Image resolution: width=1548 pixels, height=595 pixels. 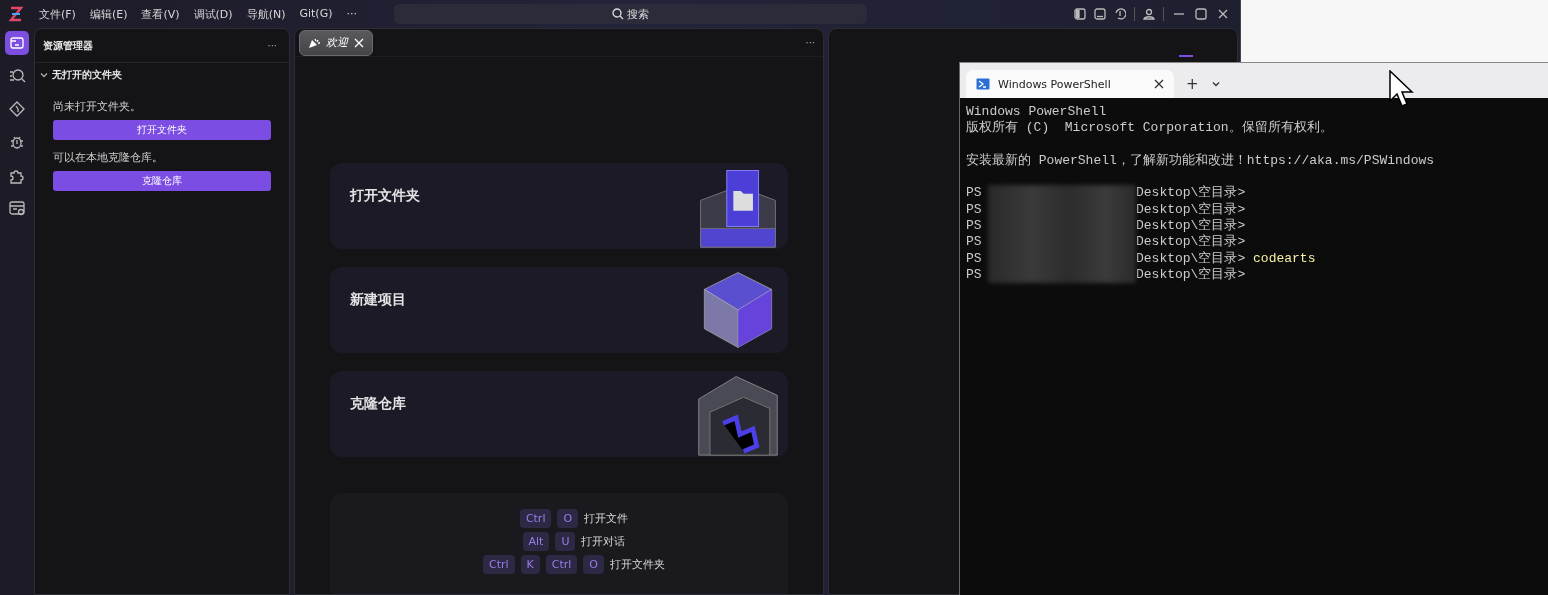 What do you see at coordinates (559, 414) in the screenshot?
I see `action-card: 克隆仓库` at bounding box center [559, 414].